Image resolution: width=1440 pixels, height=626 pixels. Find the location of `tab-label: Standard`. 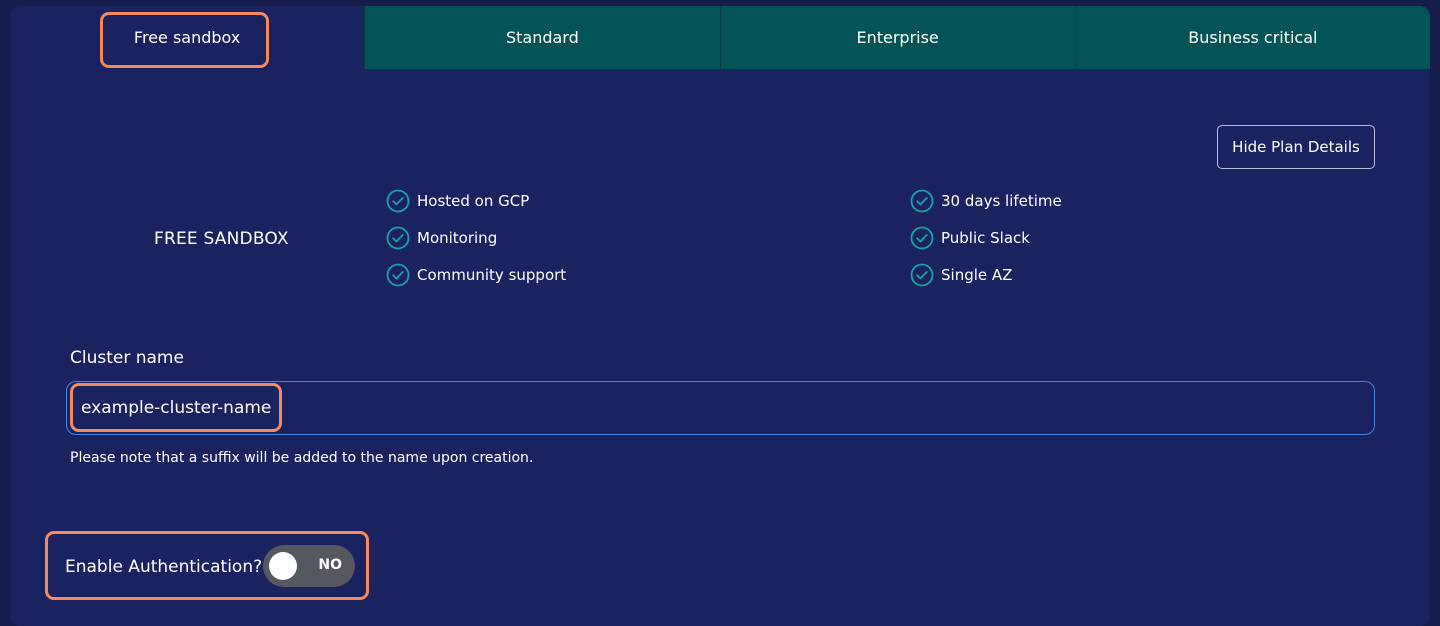

tab-label: Standard is located at coordinates (542, 37).